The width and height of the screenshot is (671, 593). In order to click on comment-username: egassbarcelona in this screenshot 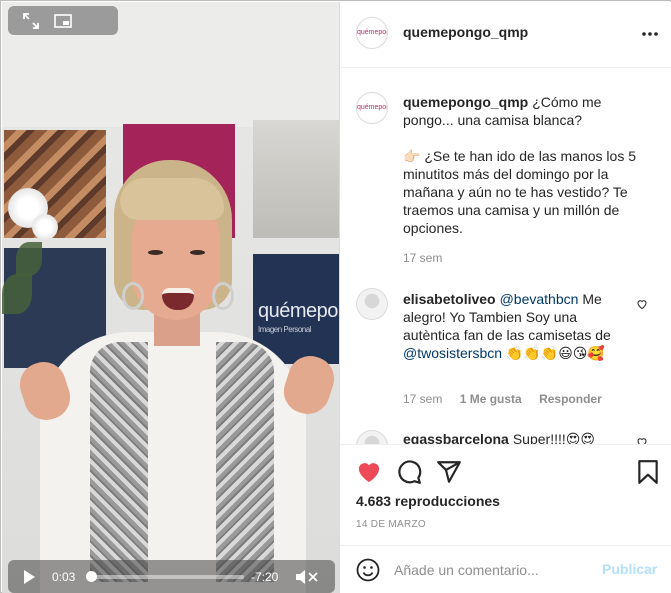, I will do `click(456, 437)`.